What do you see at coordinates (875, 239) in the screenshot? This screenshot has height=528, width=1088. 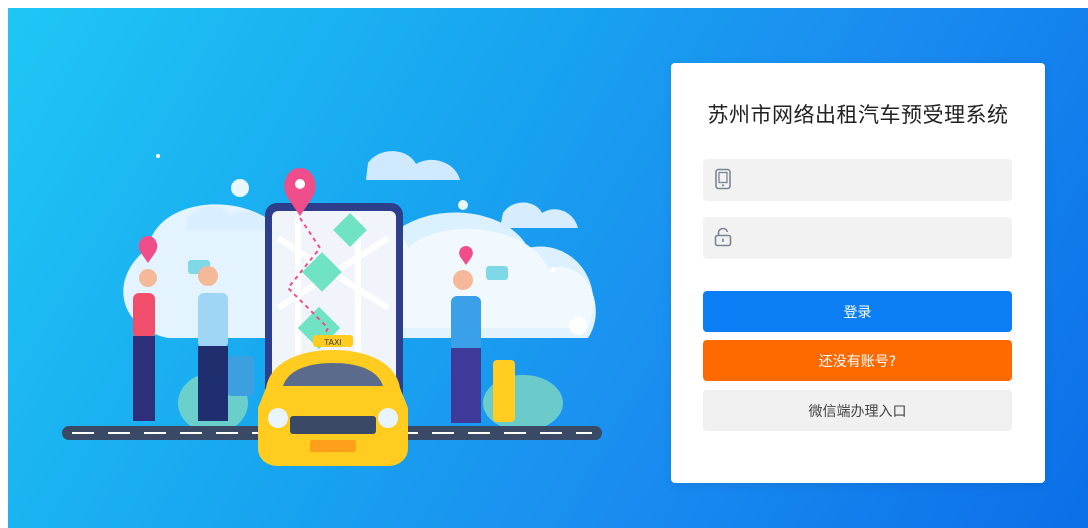 I see `password-input` at bounding box center [875, 239].